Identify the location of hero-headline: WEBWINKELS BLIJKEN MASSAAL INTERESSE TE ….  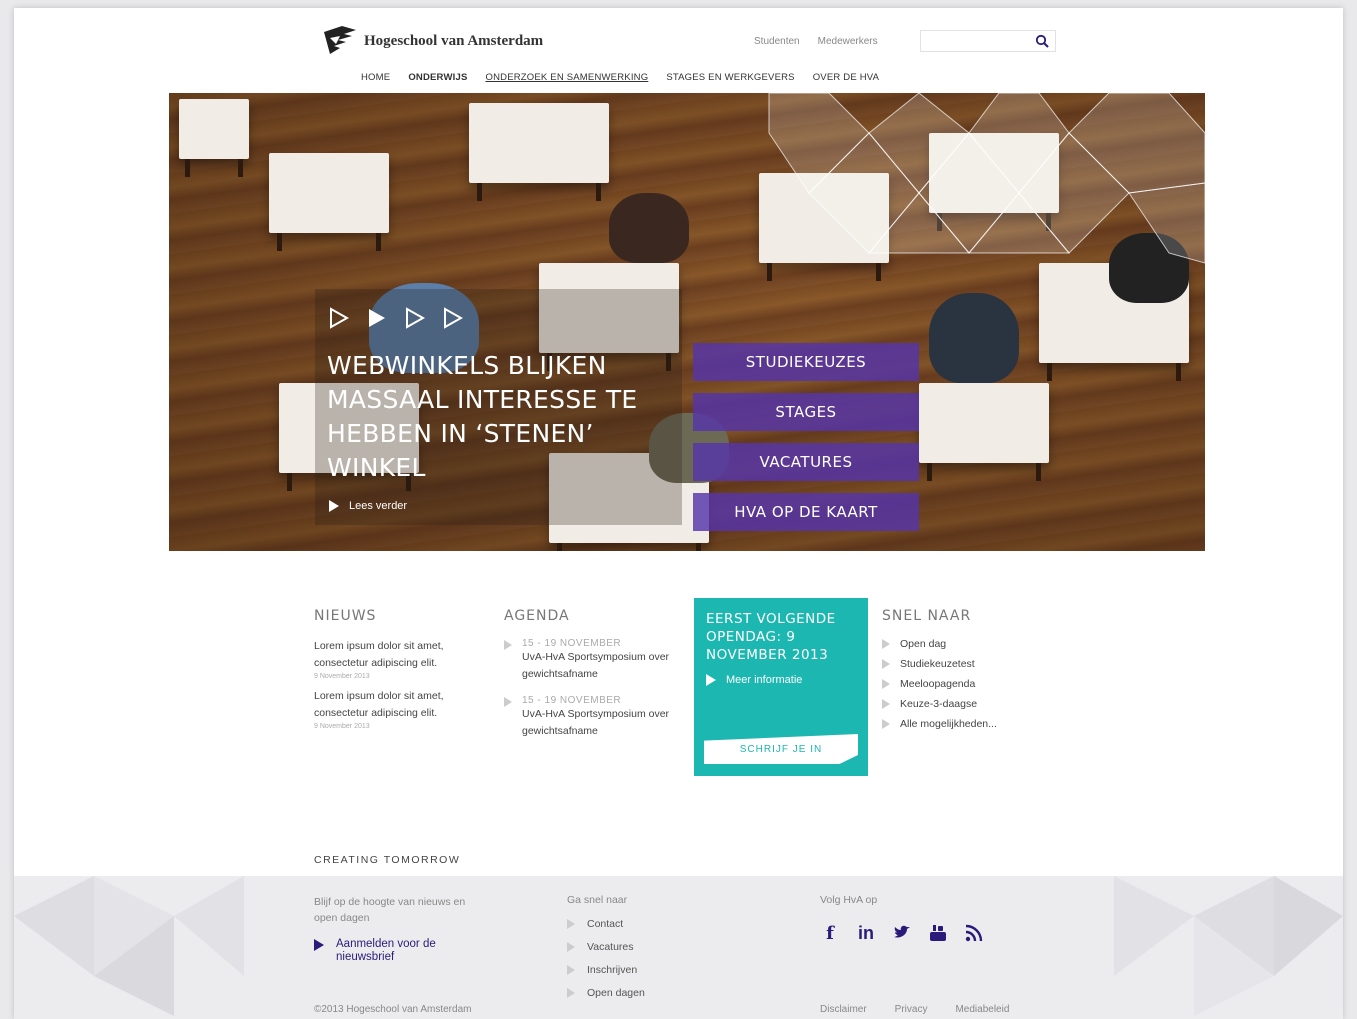
(482, 416).